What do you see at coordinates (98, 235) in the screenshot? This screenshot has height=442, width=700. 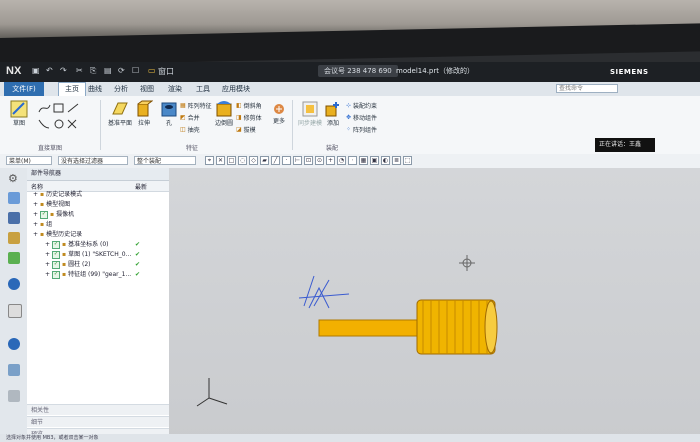 I see `tree-row: + ▪ 模型历史记录` at bounding box center [98, 235].